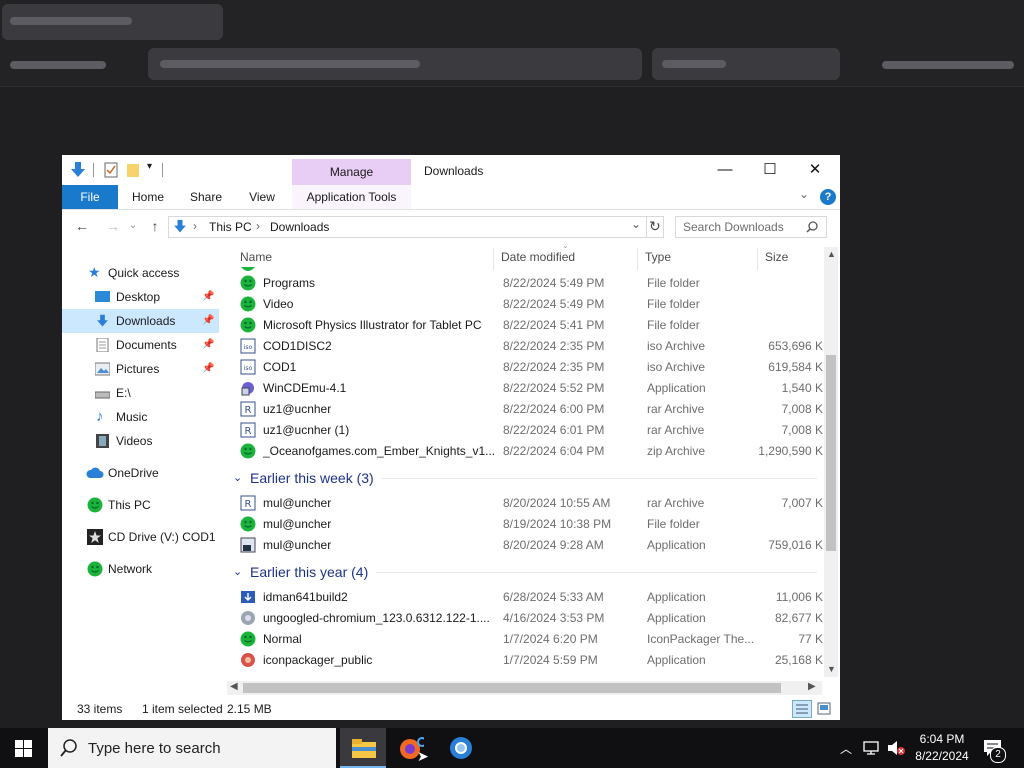 The image size is (1024, 768). Describe the element at coordinates (527, 478) in the screenshot. I see `group-header: ⌄ Earlier this week (3)` at that location.